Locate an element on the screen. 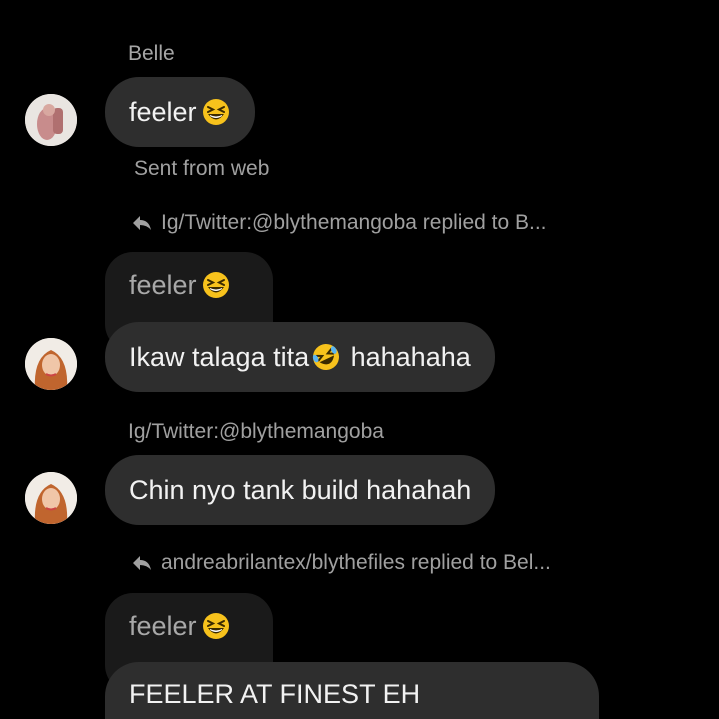  message-bubble: Ikaw talaga tita hahahaha is located at coordinates (300, 357).